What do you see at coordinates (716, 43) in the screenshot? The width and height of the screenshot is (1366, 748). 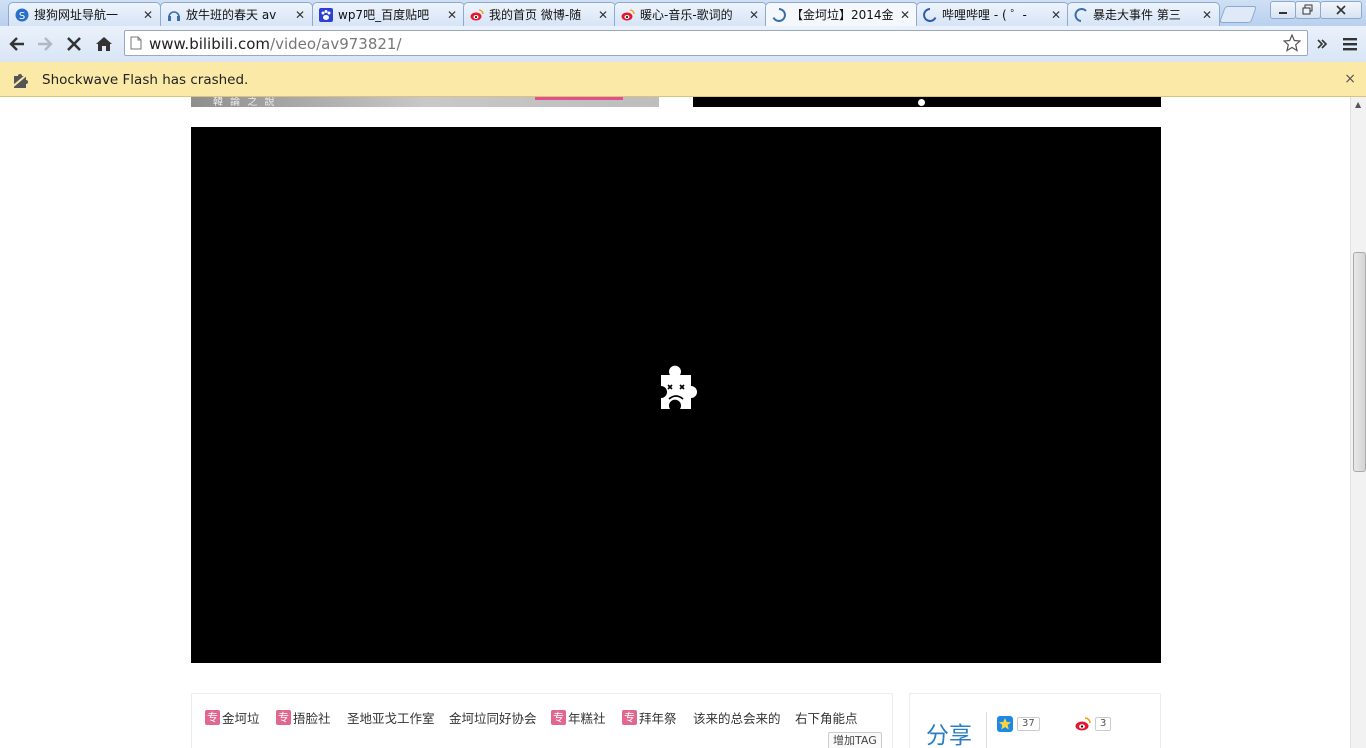 I see `address-bar: www.bilibili.com/video/av973821/` at bounding box center [716, 43].